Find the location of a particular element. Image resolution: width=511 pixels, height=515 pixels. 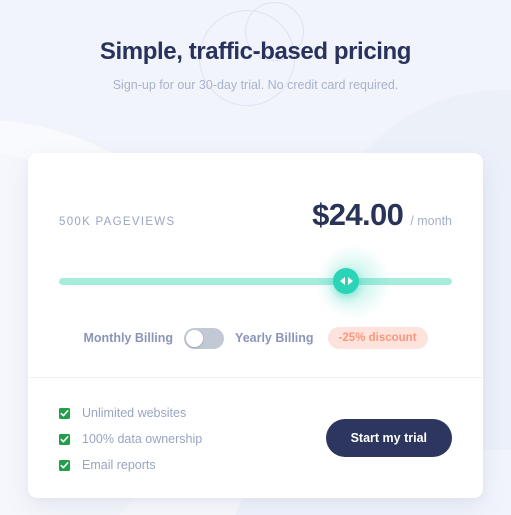

pageviews-label: 500K PAGEVIEWS is located at coordinates (117, 222).